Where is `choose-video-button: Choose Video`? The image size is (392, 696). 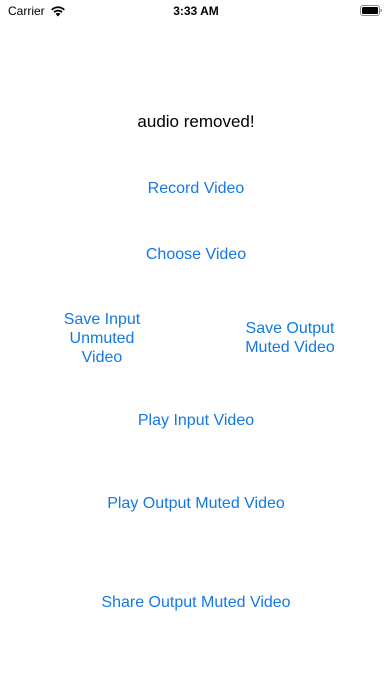
choose-video-button: Choose Video is located at coordinates (196, 254).